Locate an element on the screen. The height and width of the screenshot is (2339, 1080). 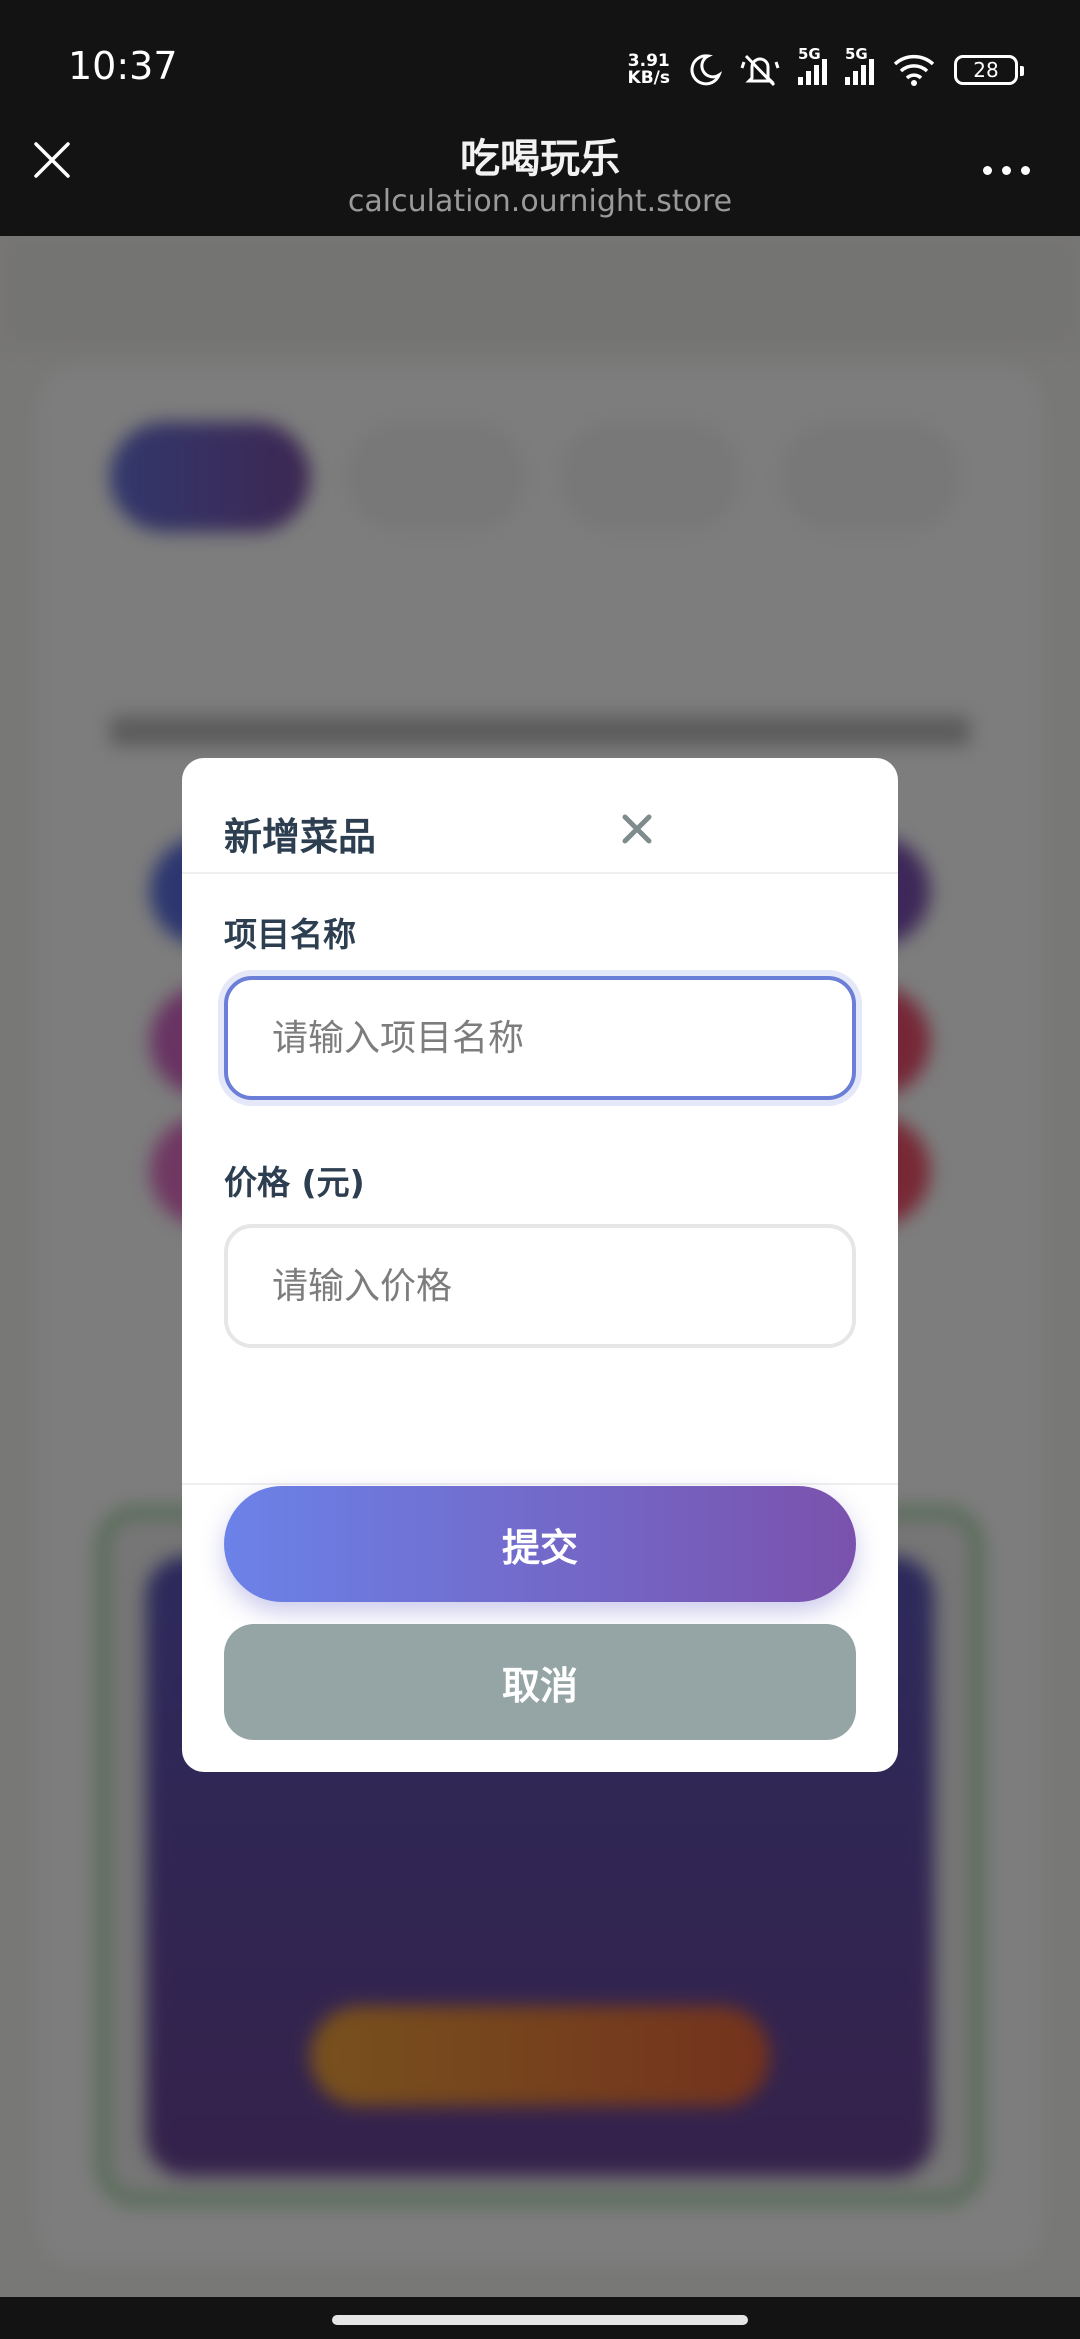
status-bar: 10:37 3.91 KB/s 5G 5G 28 is located at coordinates (540, 70).